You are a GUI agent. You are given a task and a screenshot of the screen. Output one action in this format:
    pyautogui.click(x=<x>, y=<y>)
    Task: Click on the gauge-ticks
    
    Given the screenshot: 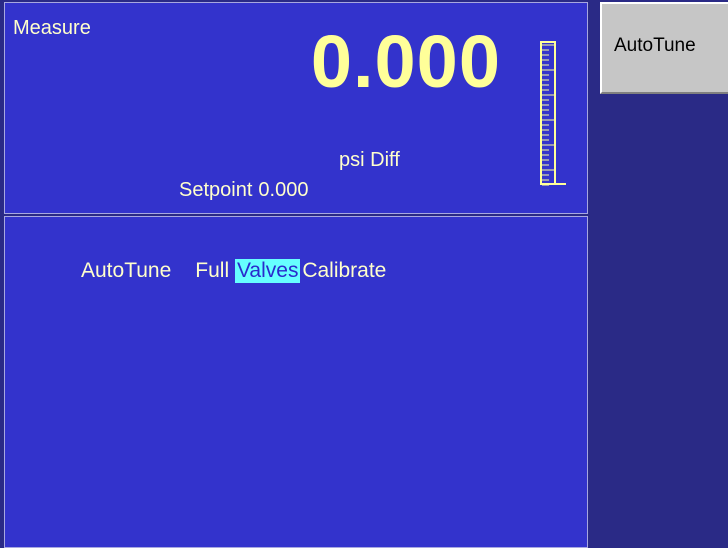 What is the action you would take?
    pyautogui.click(x=548, y=115)
    